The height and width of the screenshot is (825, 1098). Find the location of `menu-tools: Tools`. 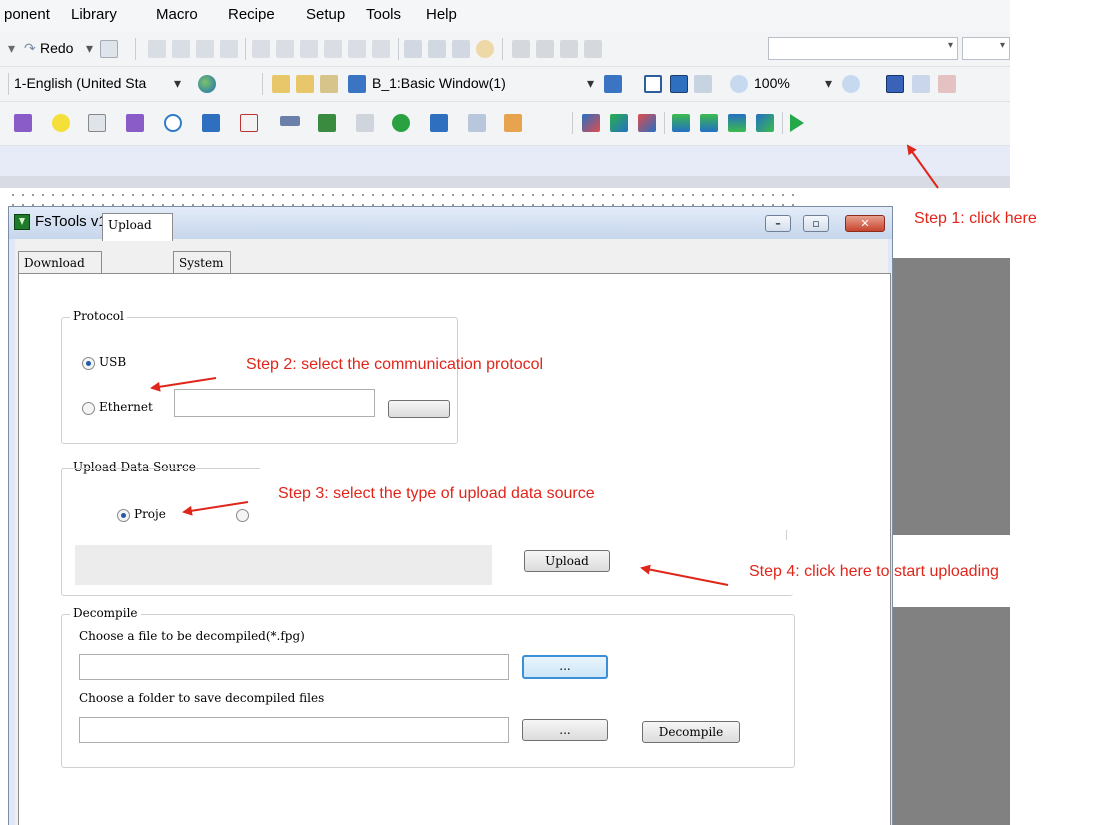

menu-tools: Tools is located at coordinates (383, 14).